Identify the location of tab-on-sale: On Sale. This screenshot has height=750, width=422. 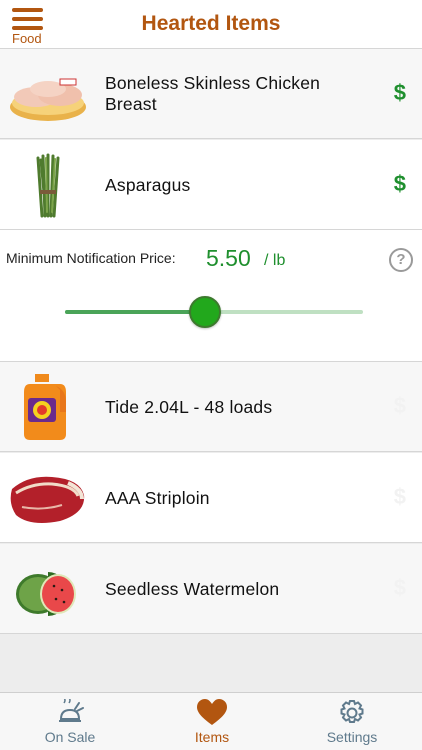
(70, 721).